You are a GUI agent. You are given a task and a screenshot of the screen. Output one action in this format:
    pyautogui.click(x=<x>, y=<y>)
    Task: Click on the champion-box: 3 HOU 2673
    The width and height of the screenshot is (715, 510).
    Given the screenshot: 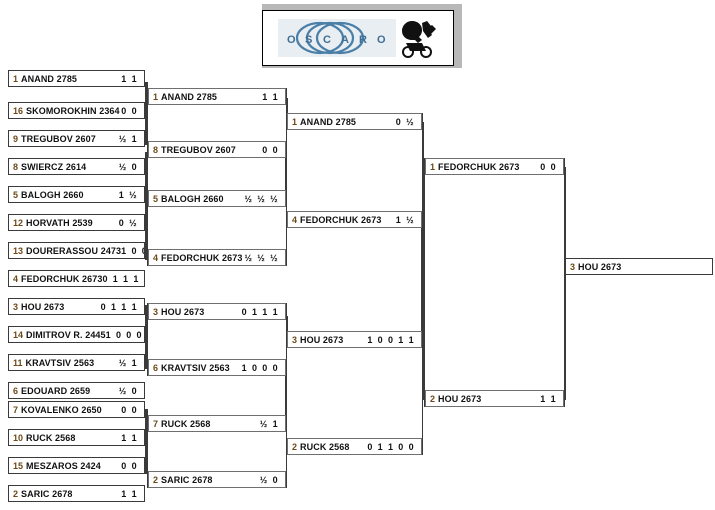 What is the action you would take?
    pyautogui.click(x=639, y=266)
    